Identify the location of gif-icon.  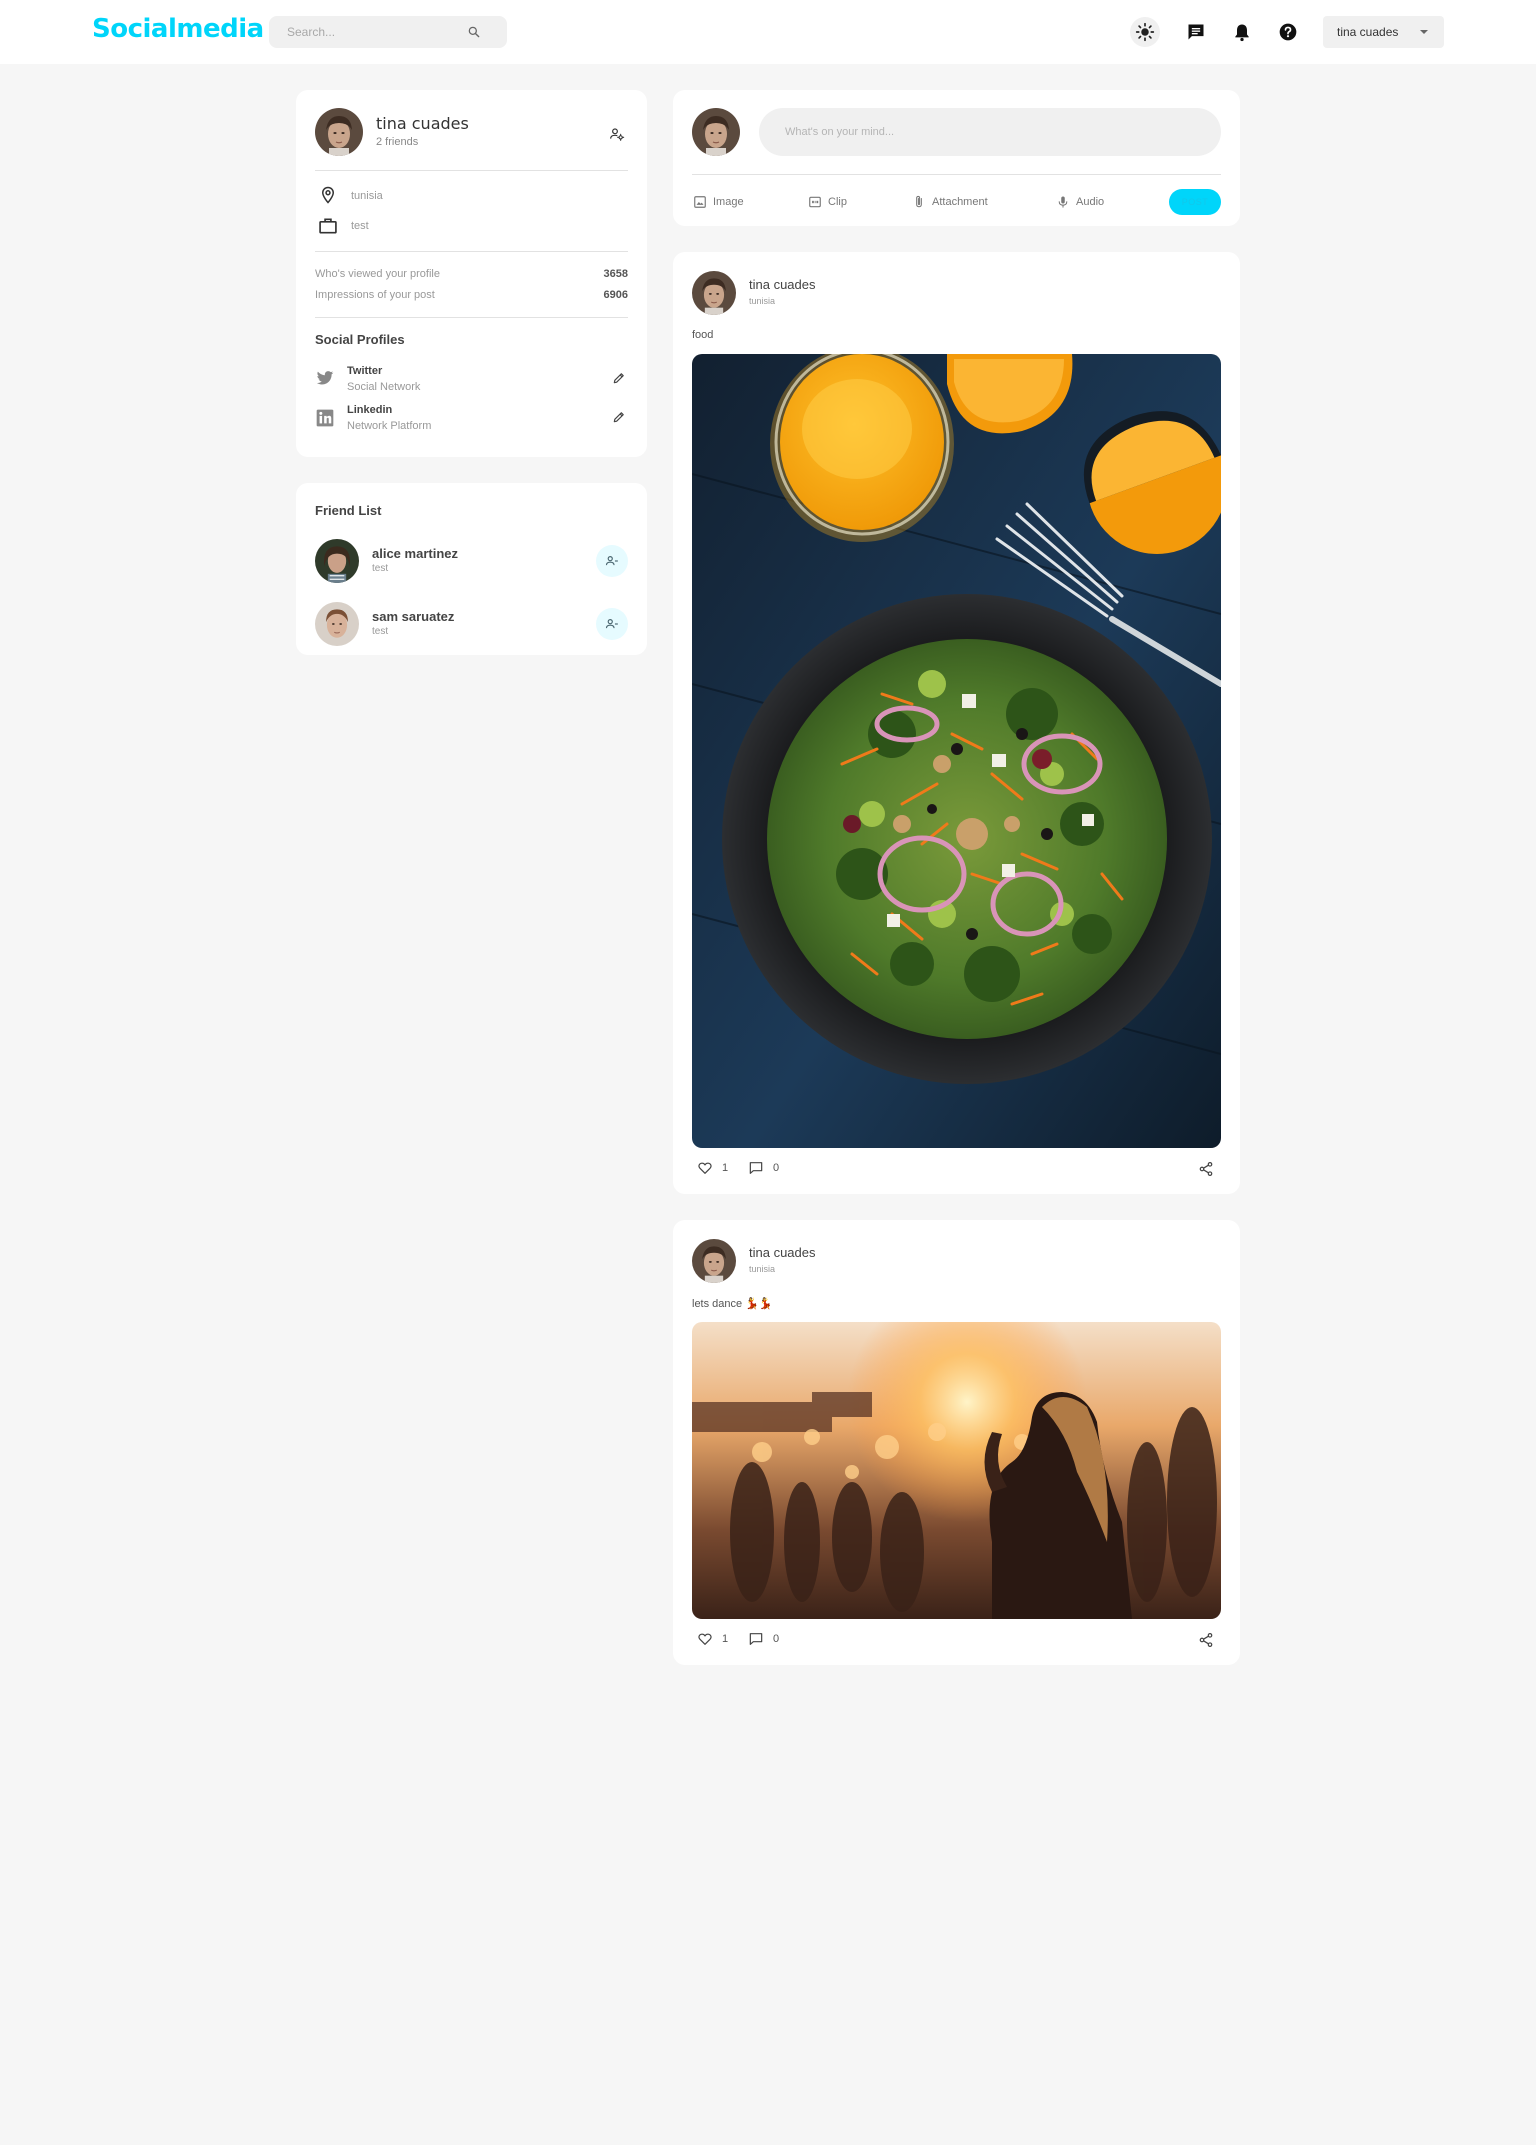
(815, 202).